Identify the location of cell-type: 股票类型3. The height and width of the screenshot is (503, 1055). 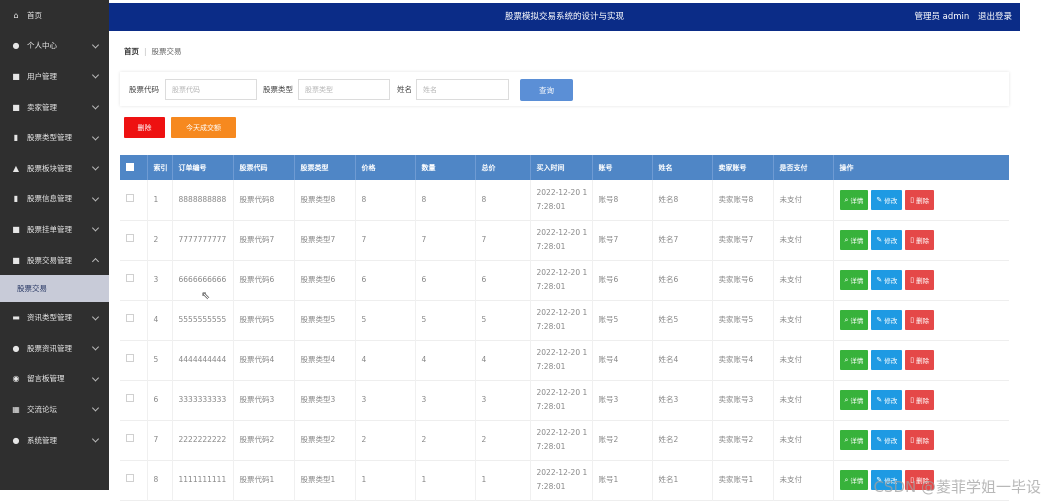
(325, 400).